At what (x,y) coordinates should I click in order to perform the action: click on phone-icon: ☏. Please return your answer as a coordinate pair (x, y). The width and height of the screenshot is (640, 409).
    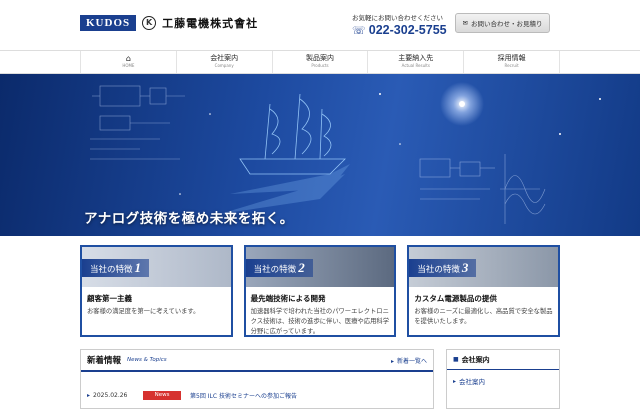
    Looking at the image, I should click on (359, 30).